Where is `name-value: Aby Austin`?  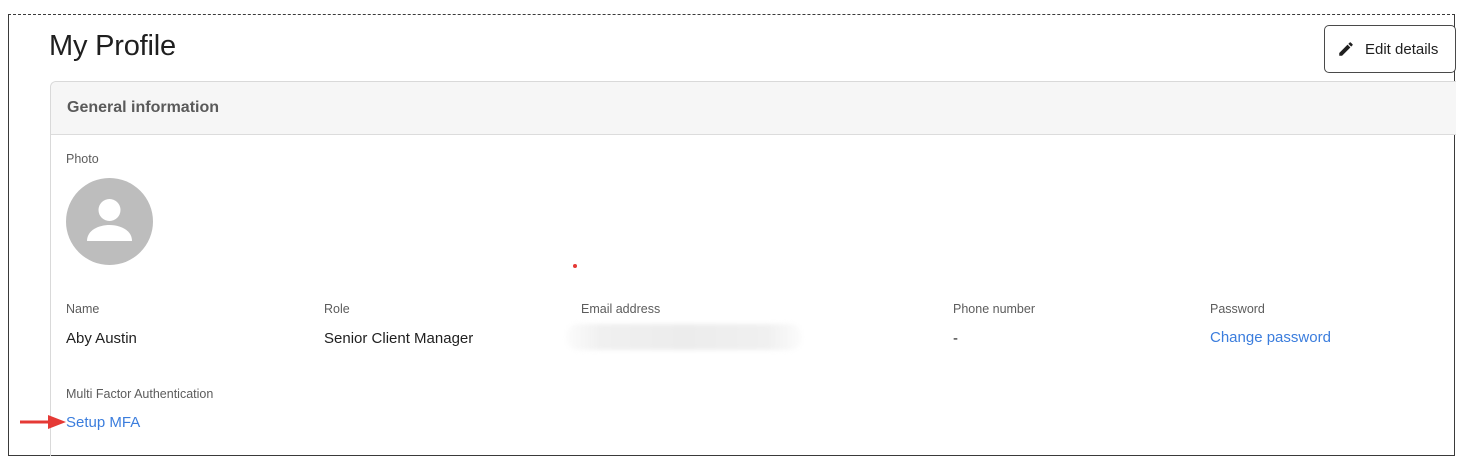 name-value: Aby Austin is located at coordinates (101, 338).